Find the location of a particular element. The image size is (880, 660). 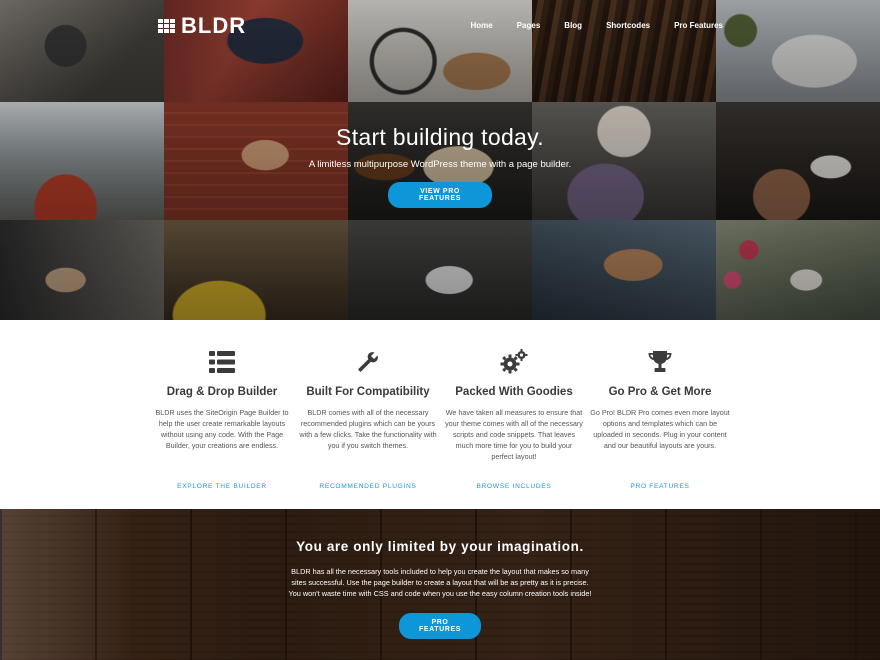

gears-icon is located at coordinates (514, 362).